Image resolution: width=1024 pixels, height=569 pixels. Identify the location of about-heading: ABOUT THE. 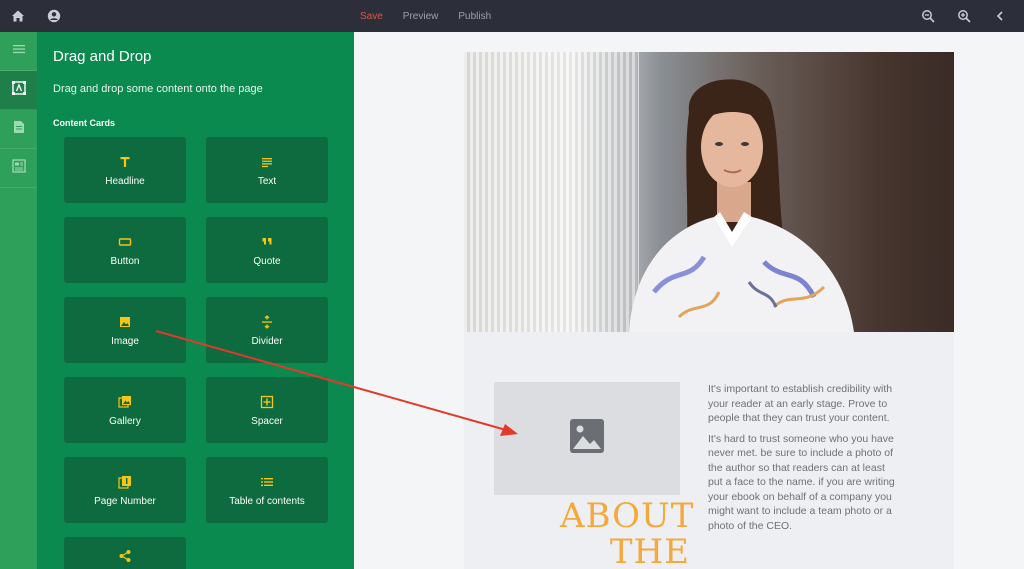
(626, 533).